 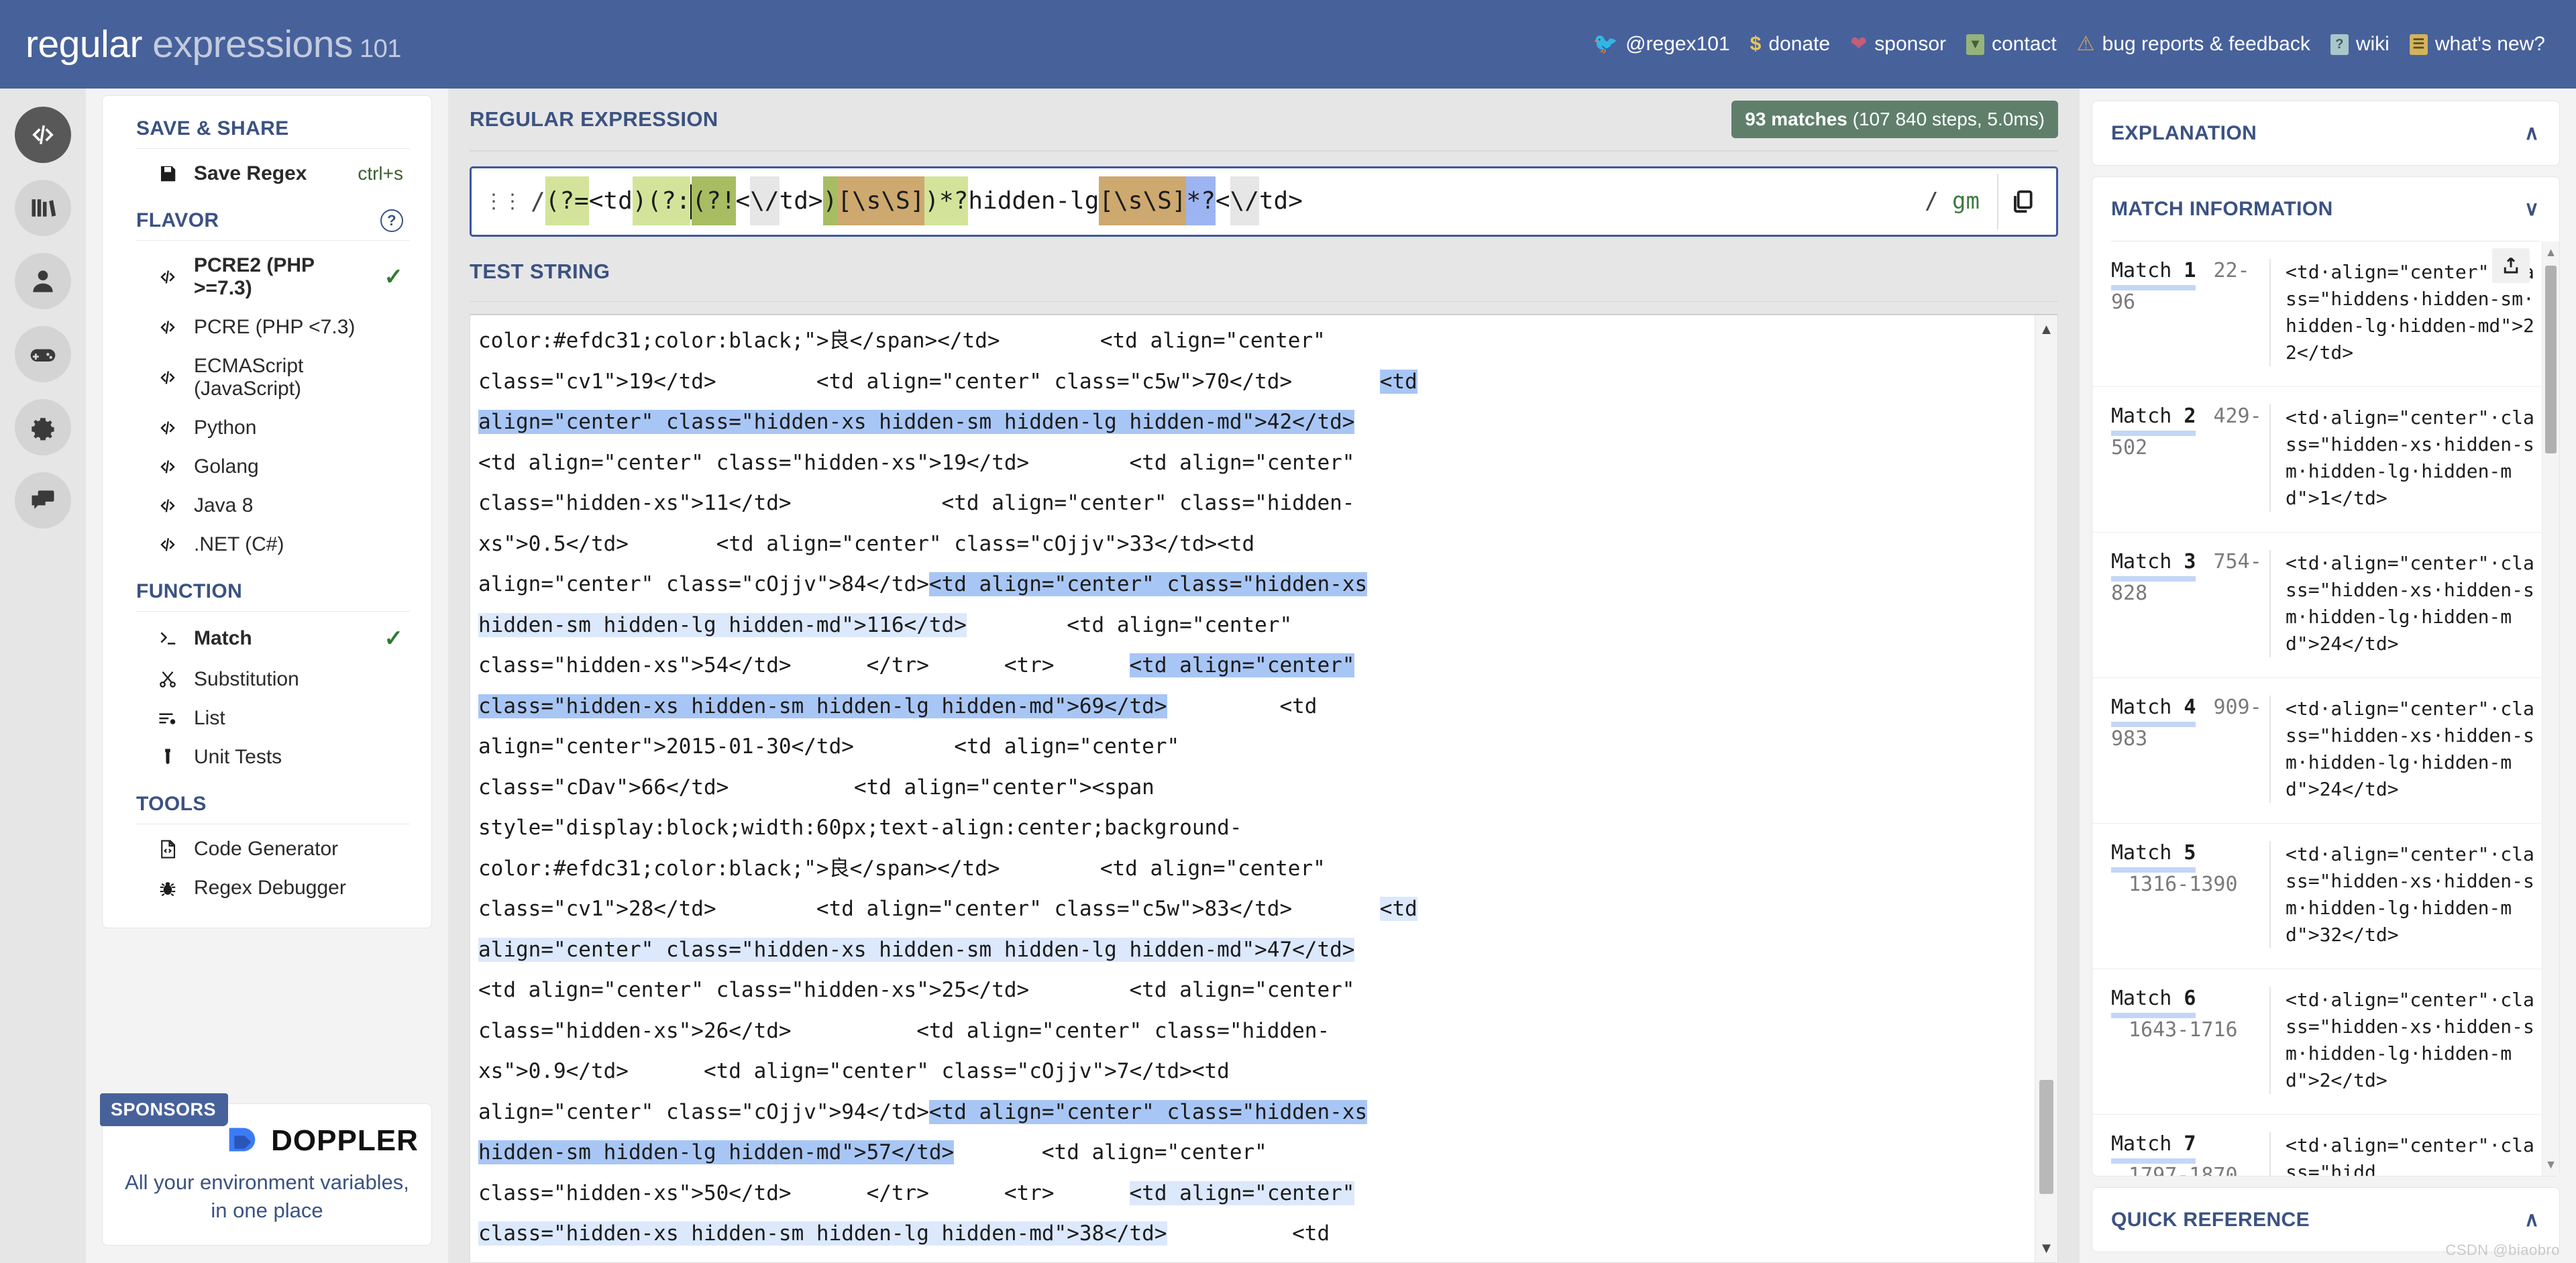 I want to click on file-code-icon, so click(x=167, y=849).